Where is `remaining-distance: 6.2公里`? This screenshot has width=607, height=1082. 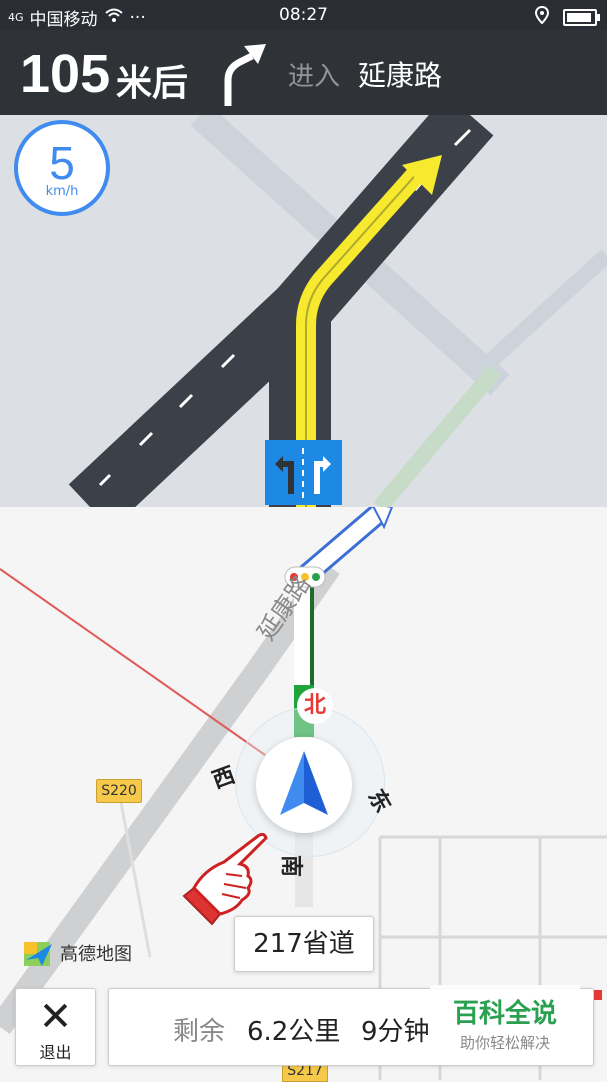 remaining-distance: 6.2公里 is located at coordinates (294, 1032).